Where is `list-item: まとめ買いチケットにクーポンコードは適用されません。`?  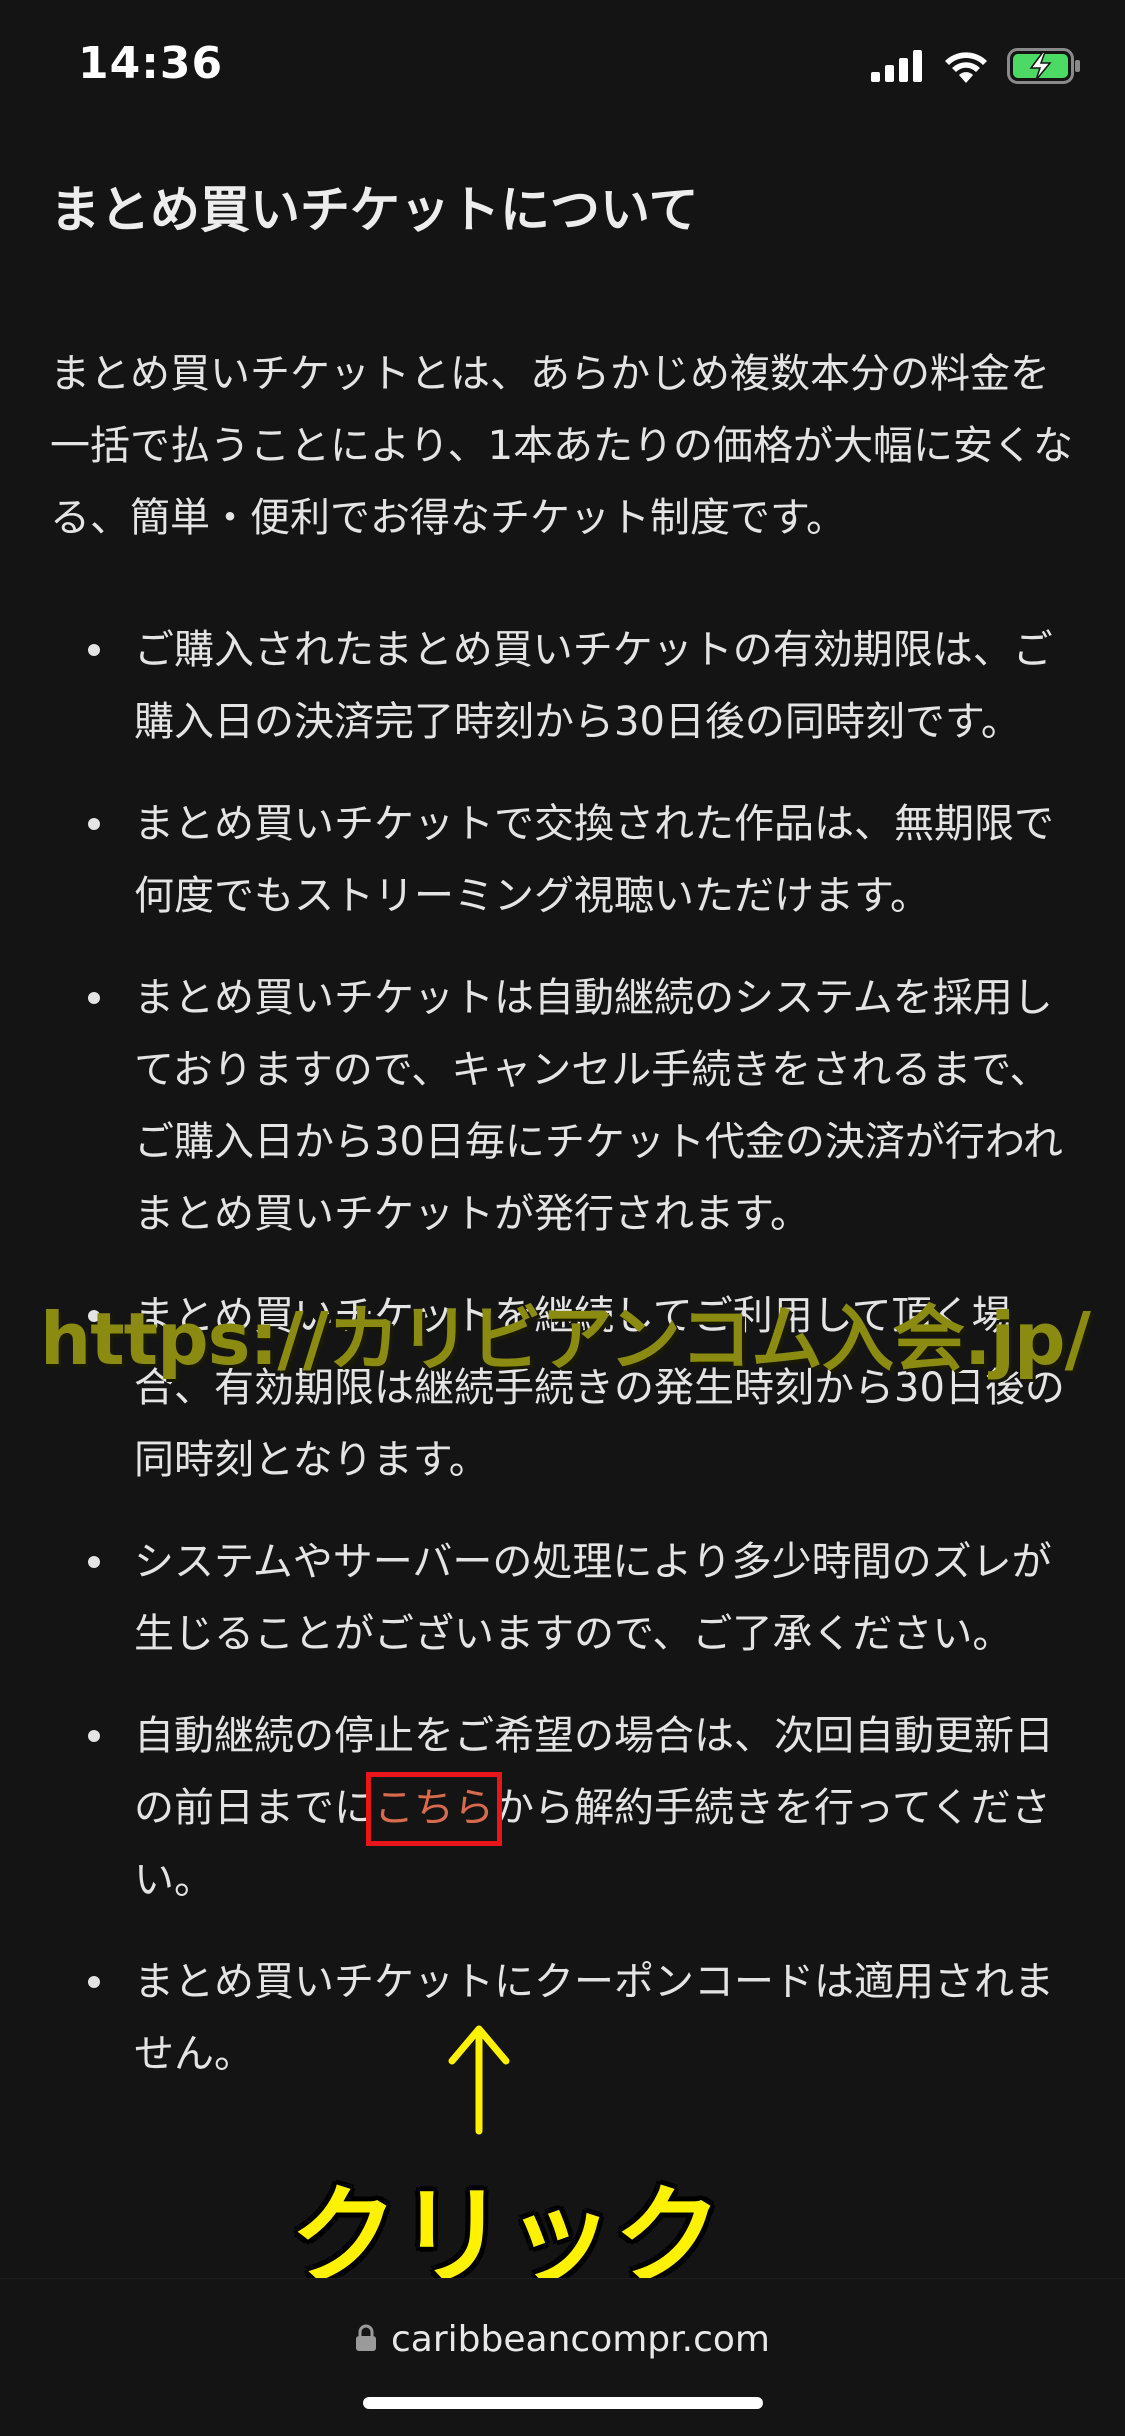 list-item: まとめ買いチケットにクーポンコードは適用されません。 is located at coordinates (565, 2018).